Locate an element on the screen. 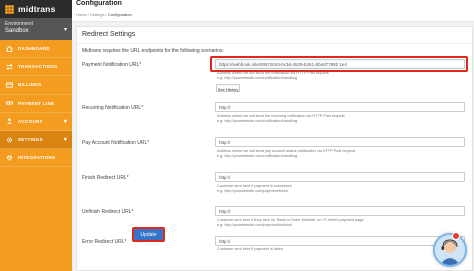 This screenshot has width=474, height=271. error-redirect-help: Customer sent here if payment is failed is located at coordinates (250, 249).